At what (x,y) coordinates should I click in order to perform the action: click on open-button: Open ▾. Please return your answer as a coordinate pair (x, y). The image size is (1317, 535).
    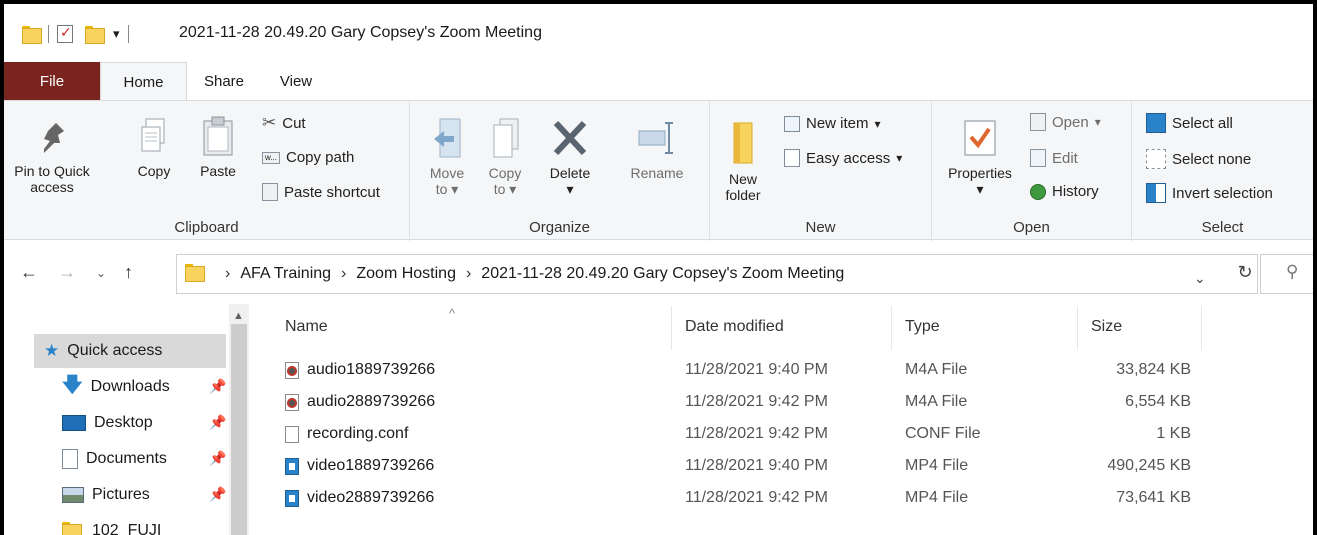
    Looking at the image, I should click on (1065, 122).